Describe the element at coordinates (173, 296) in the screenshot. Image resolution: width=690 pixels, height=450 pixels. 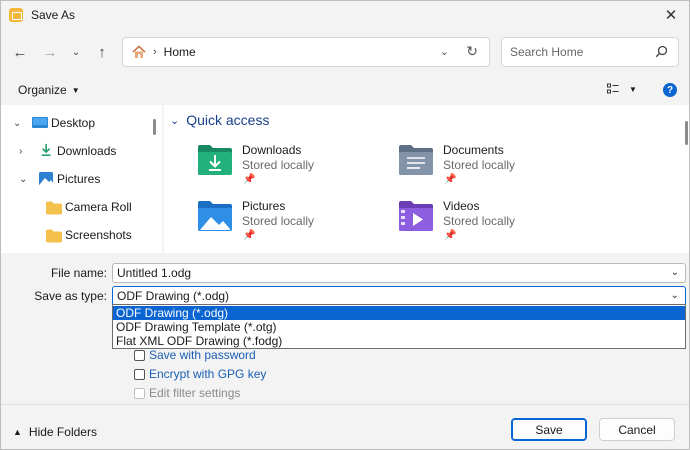
I see `save-as-type-value: ODF Drawing (*.odg)` at that location.